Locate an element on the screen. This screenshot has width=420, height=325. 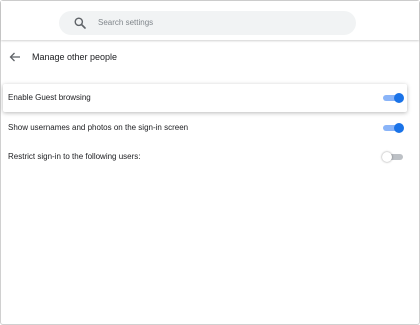
top-bar: Search settings is located at coordinates (210, 20).